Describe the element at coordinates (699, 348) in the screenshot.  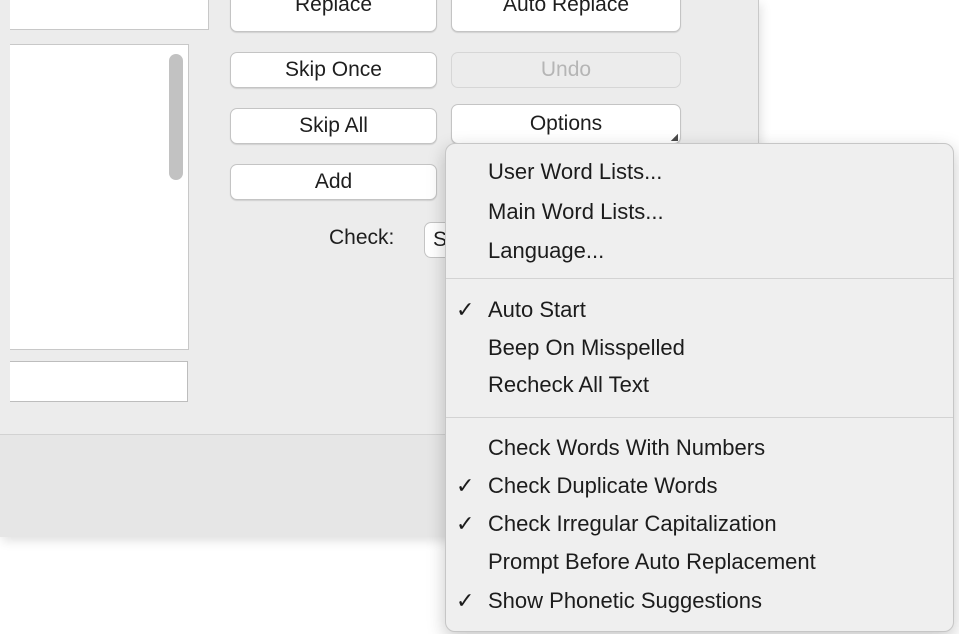
I see `menu-item-beep-on-misspelled: Beep On Misspelled` at that location.